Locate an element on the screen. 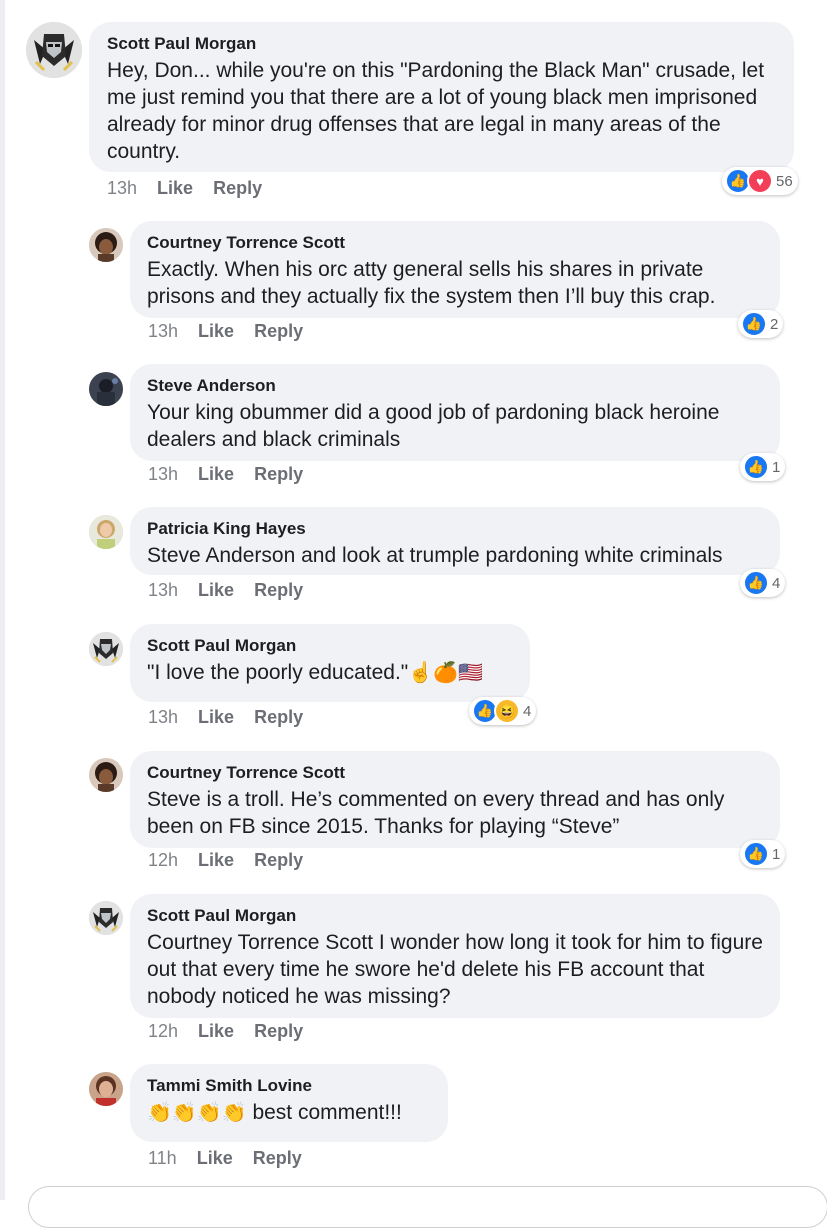  comment-author: Tammi Smith Lovine is located at coordinates (289, 1086).